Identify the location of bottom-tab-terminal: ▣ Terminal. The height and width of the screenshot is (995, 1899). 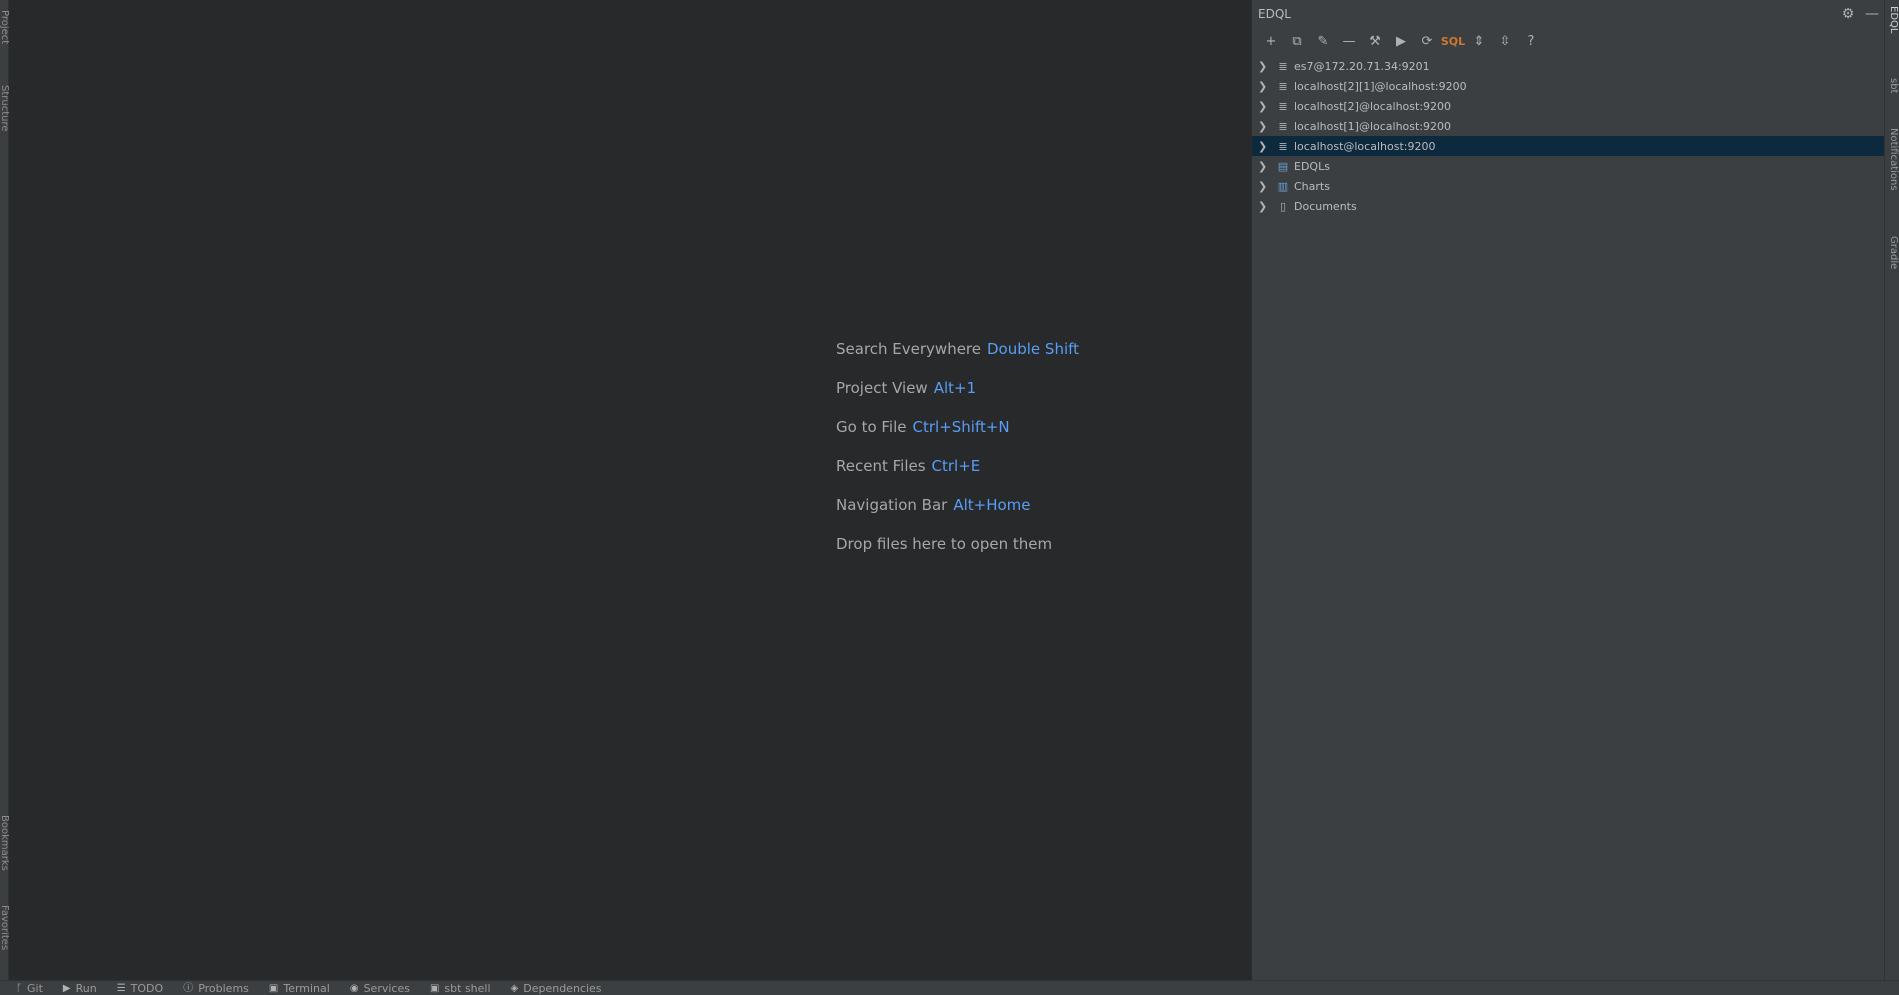
(299, 988).